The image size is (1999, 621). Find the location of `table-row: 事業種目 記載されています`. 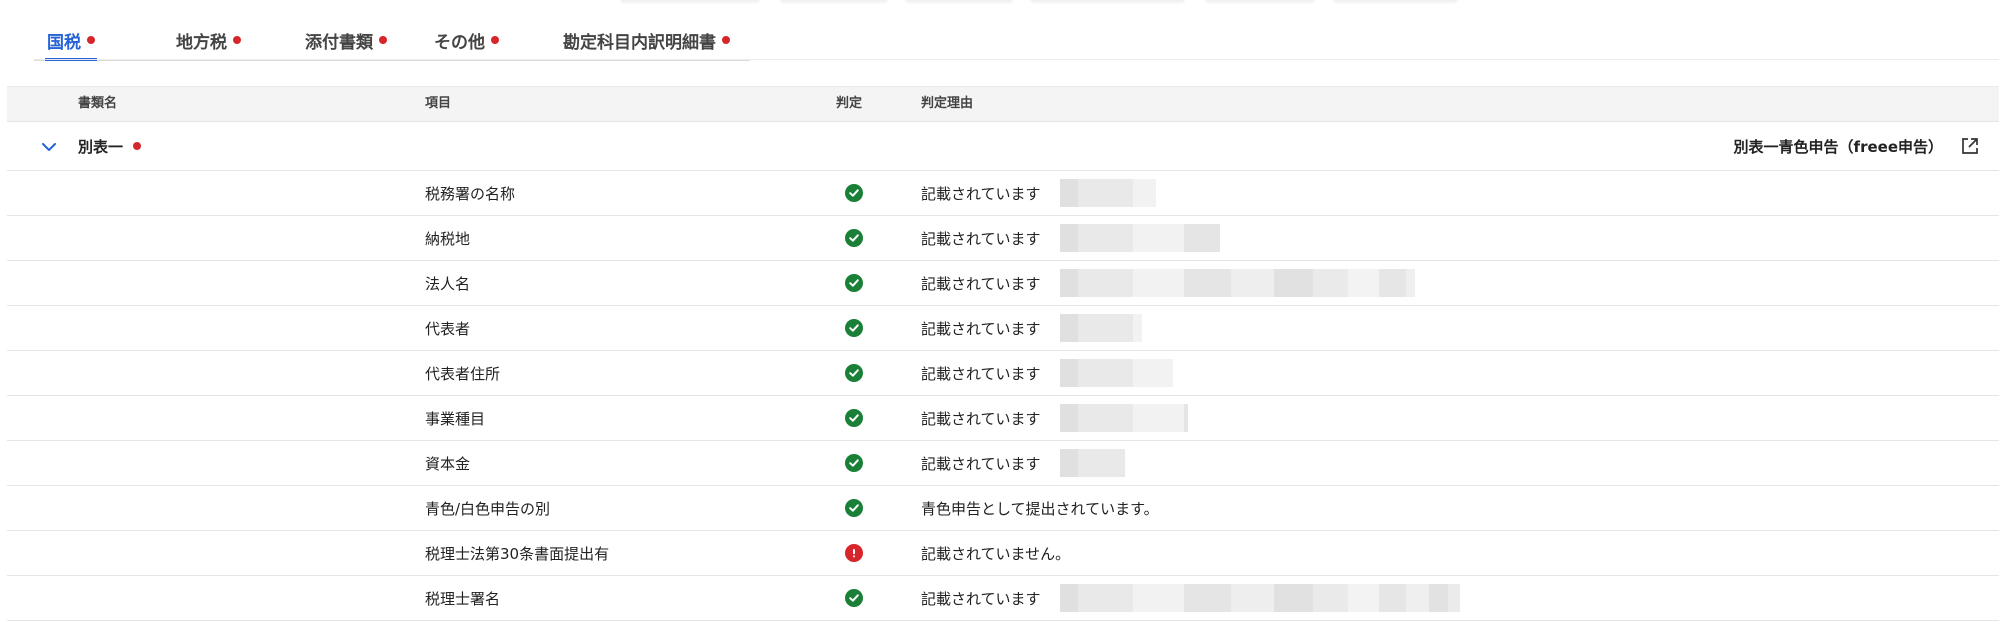

table-row: 事業種目 記載されています is located at coordinates (1003, 418).